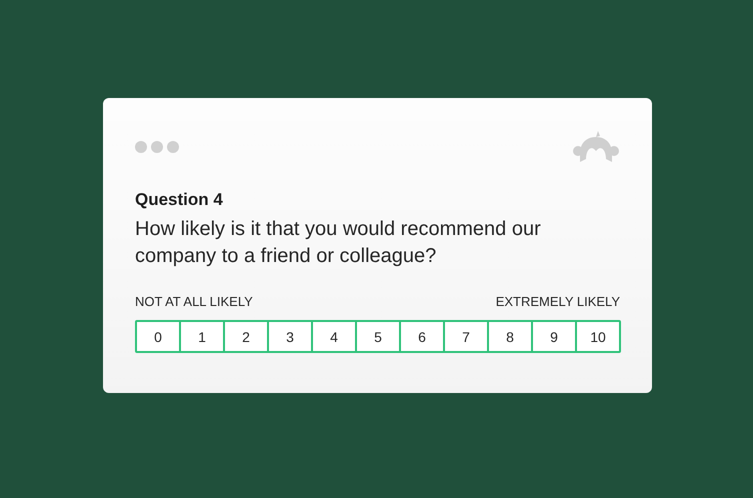 The image size is (753, 498). What do you see at coordinates (465, 336) in the screenshot?
I see `rating-option: 7` at bounding box center [465, 336].